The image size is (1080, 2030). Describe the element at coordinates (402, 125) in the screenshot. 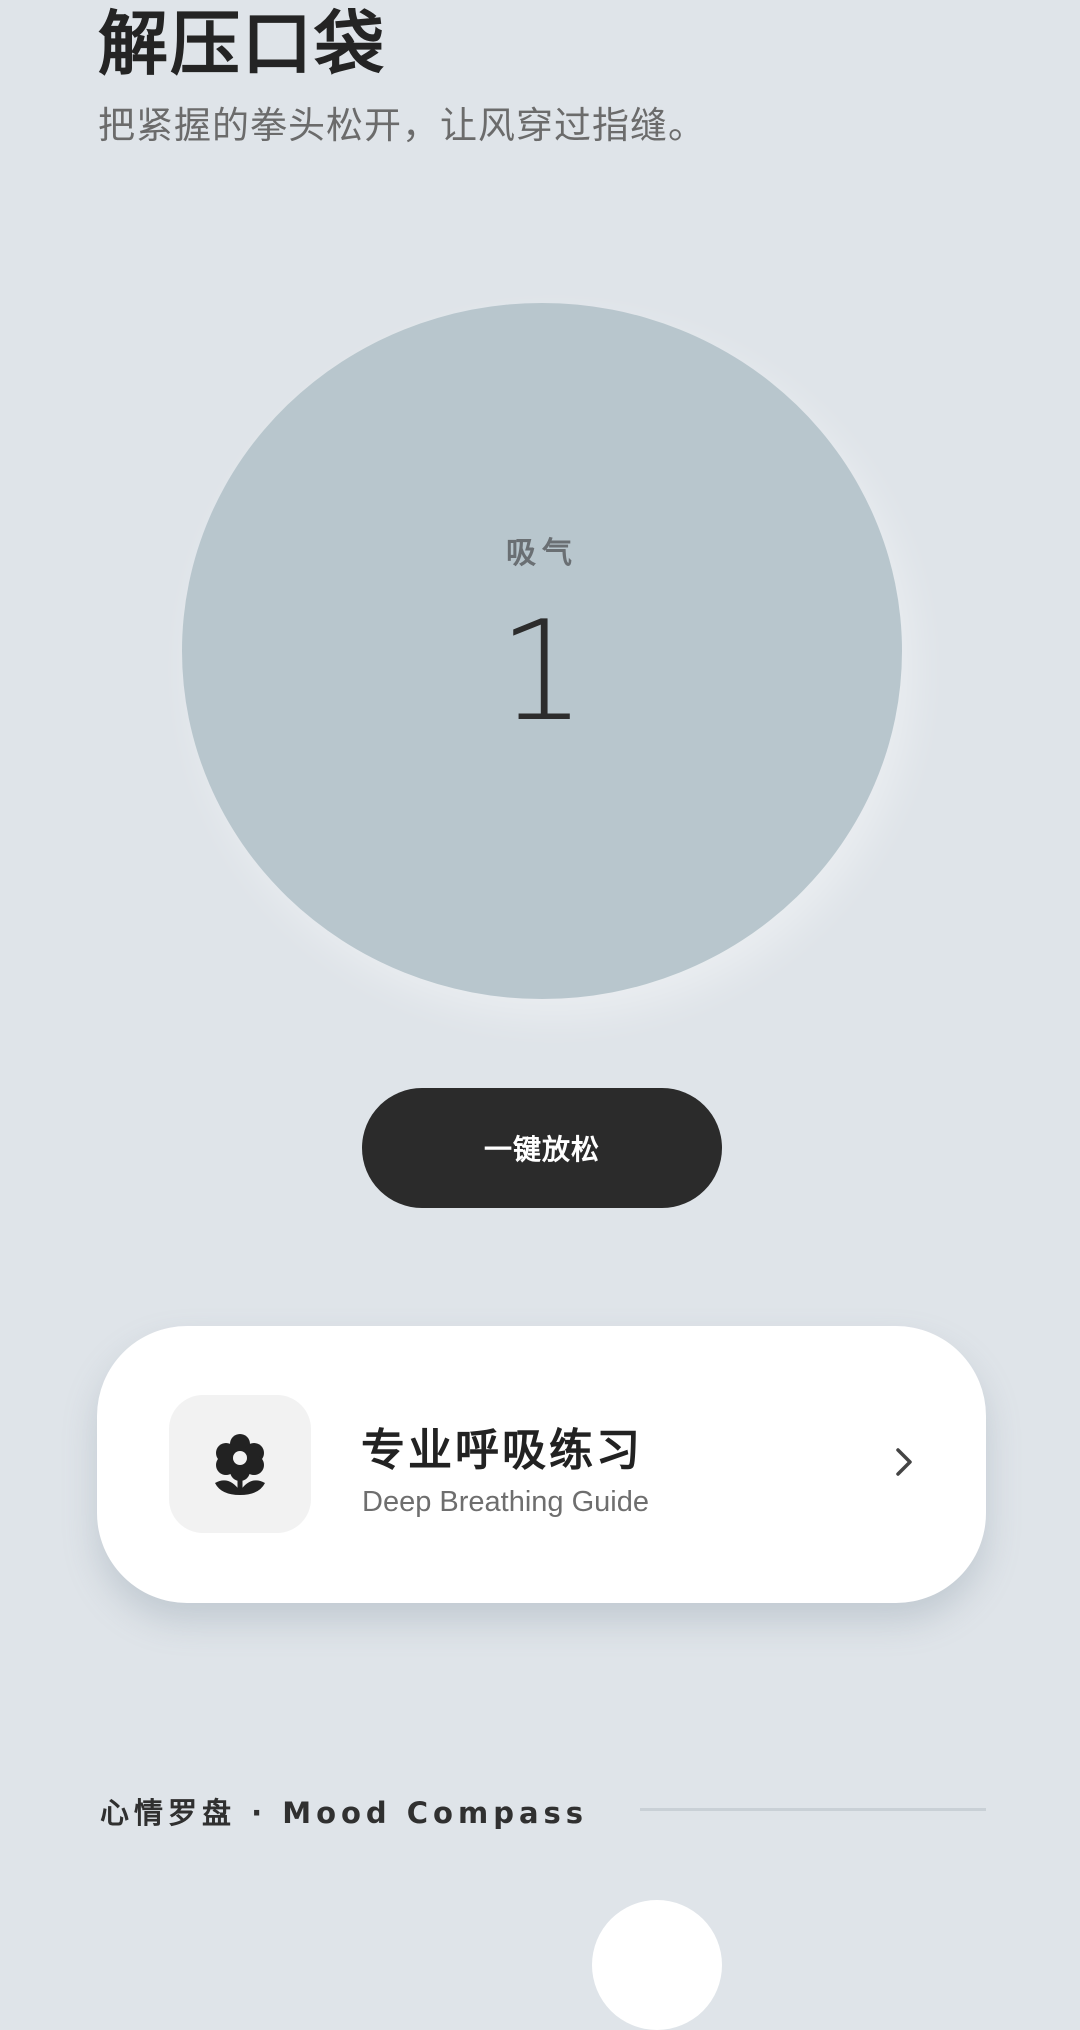

I see `page-subtitle: 把紧握的拳头松开，让风穿过指缝。` at that location.